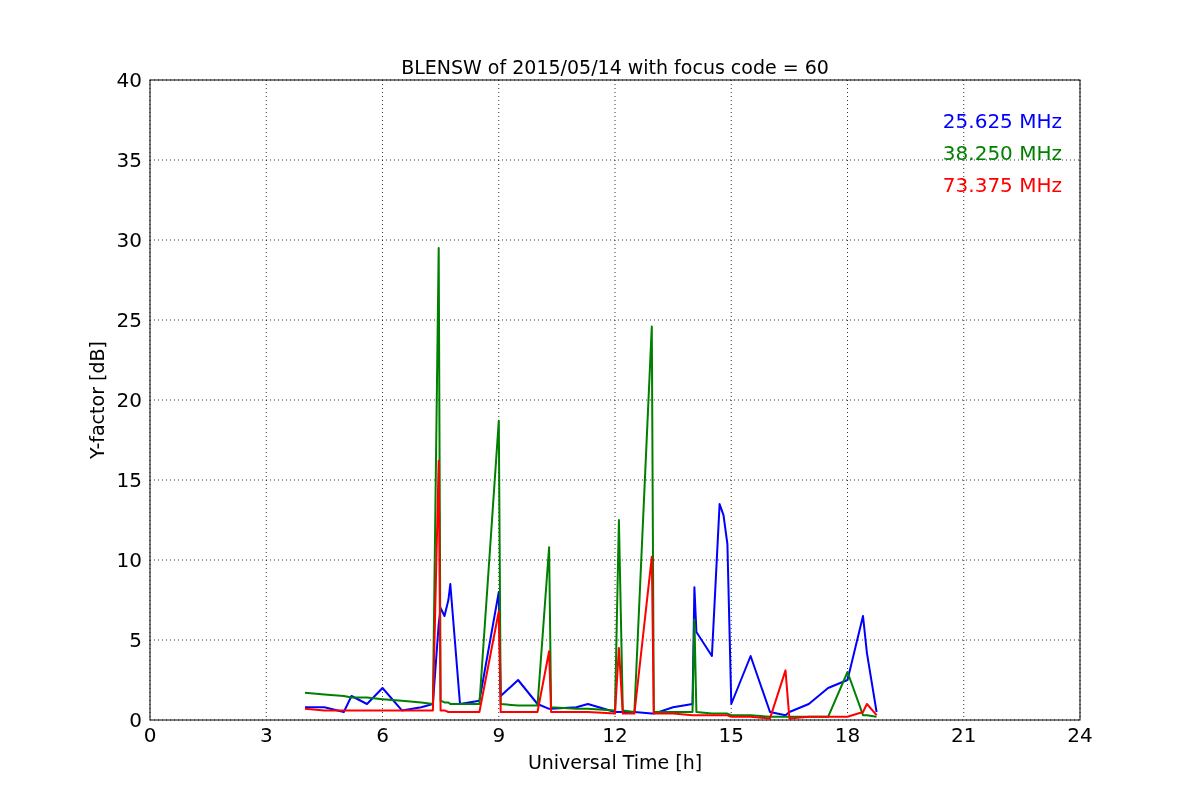 The height and width of the screenshot is (800, 1200). I want to click on tick-label: 24, so click(1080, 735).